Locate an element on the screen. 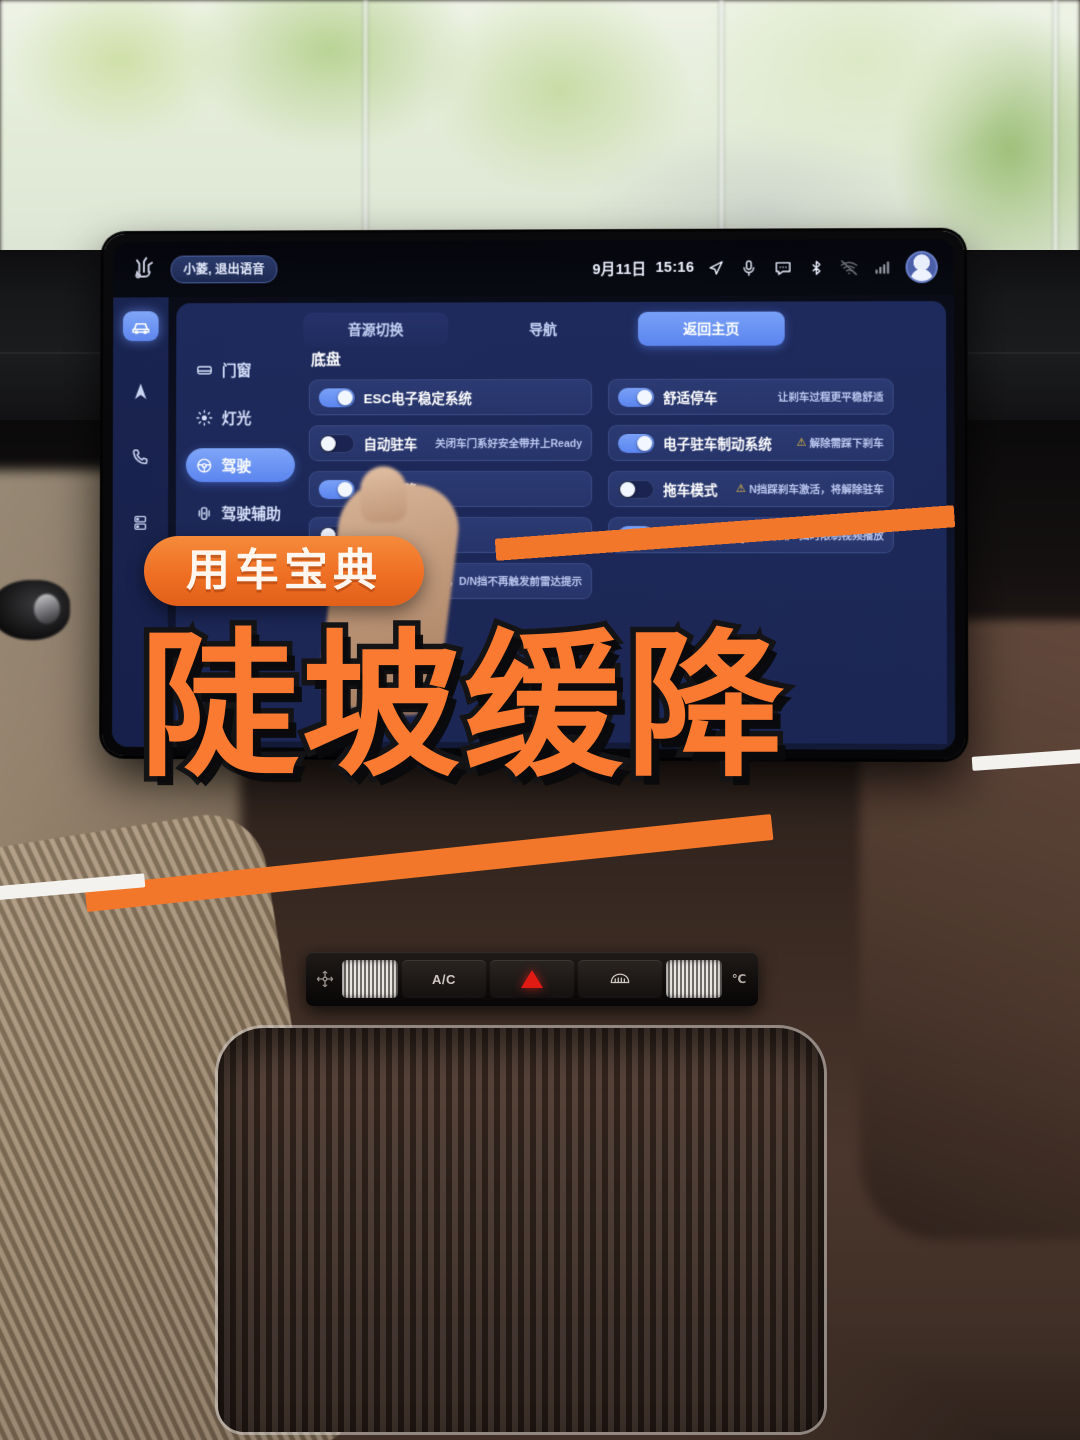  rear-defrost-button is located at coordinates (620, 979).